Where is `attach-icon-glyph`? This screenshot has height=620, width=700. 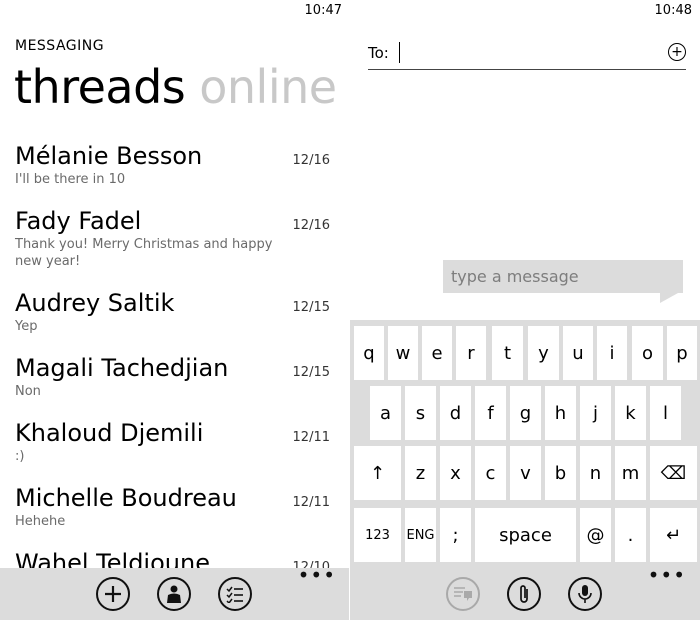 attach-icon-glyph is located at coordinates (524, 594).